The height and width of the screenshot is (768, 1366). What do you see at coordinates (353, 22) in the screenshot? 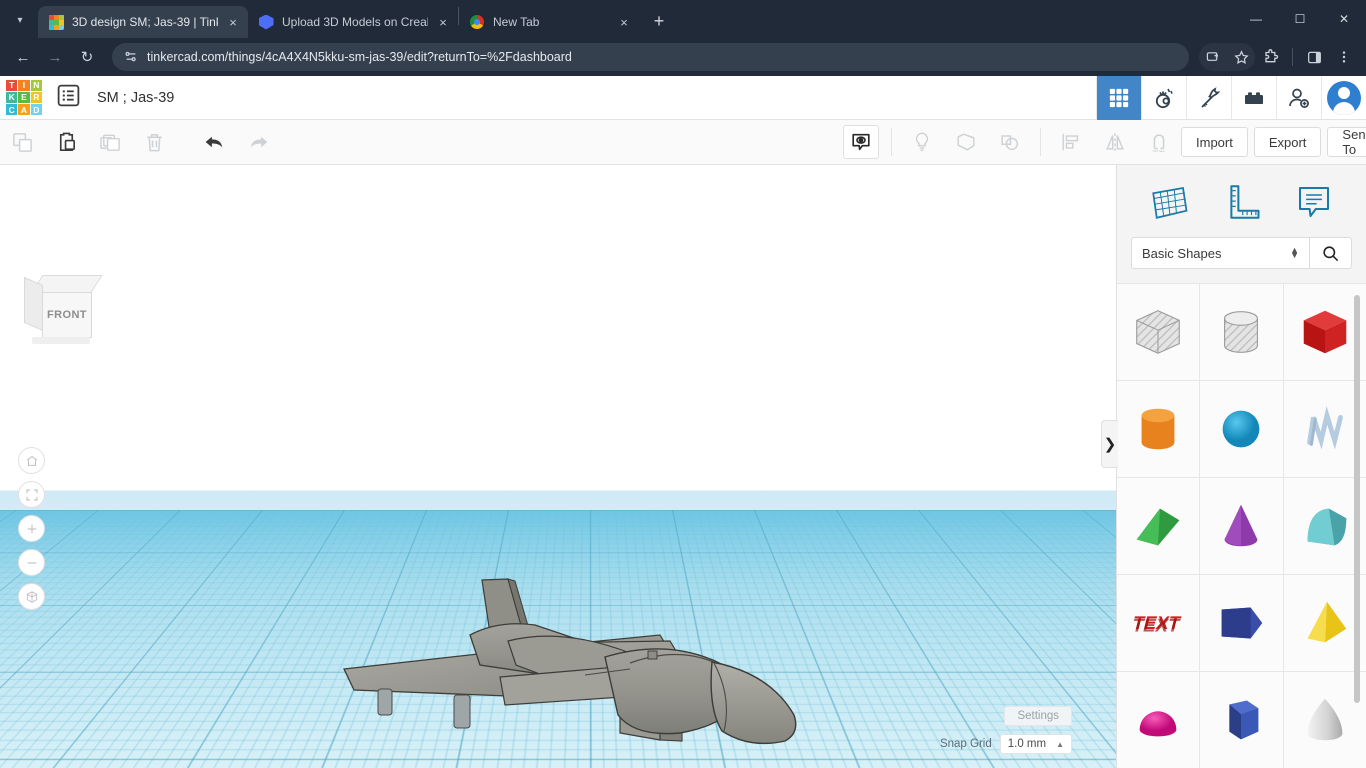
I see `tab-creality: Upload 3D Models on Creality ×` at bounding box center [353, 22].